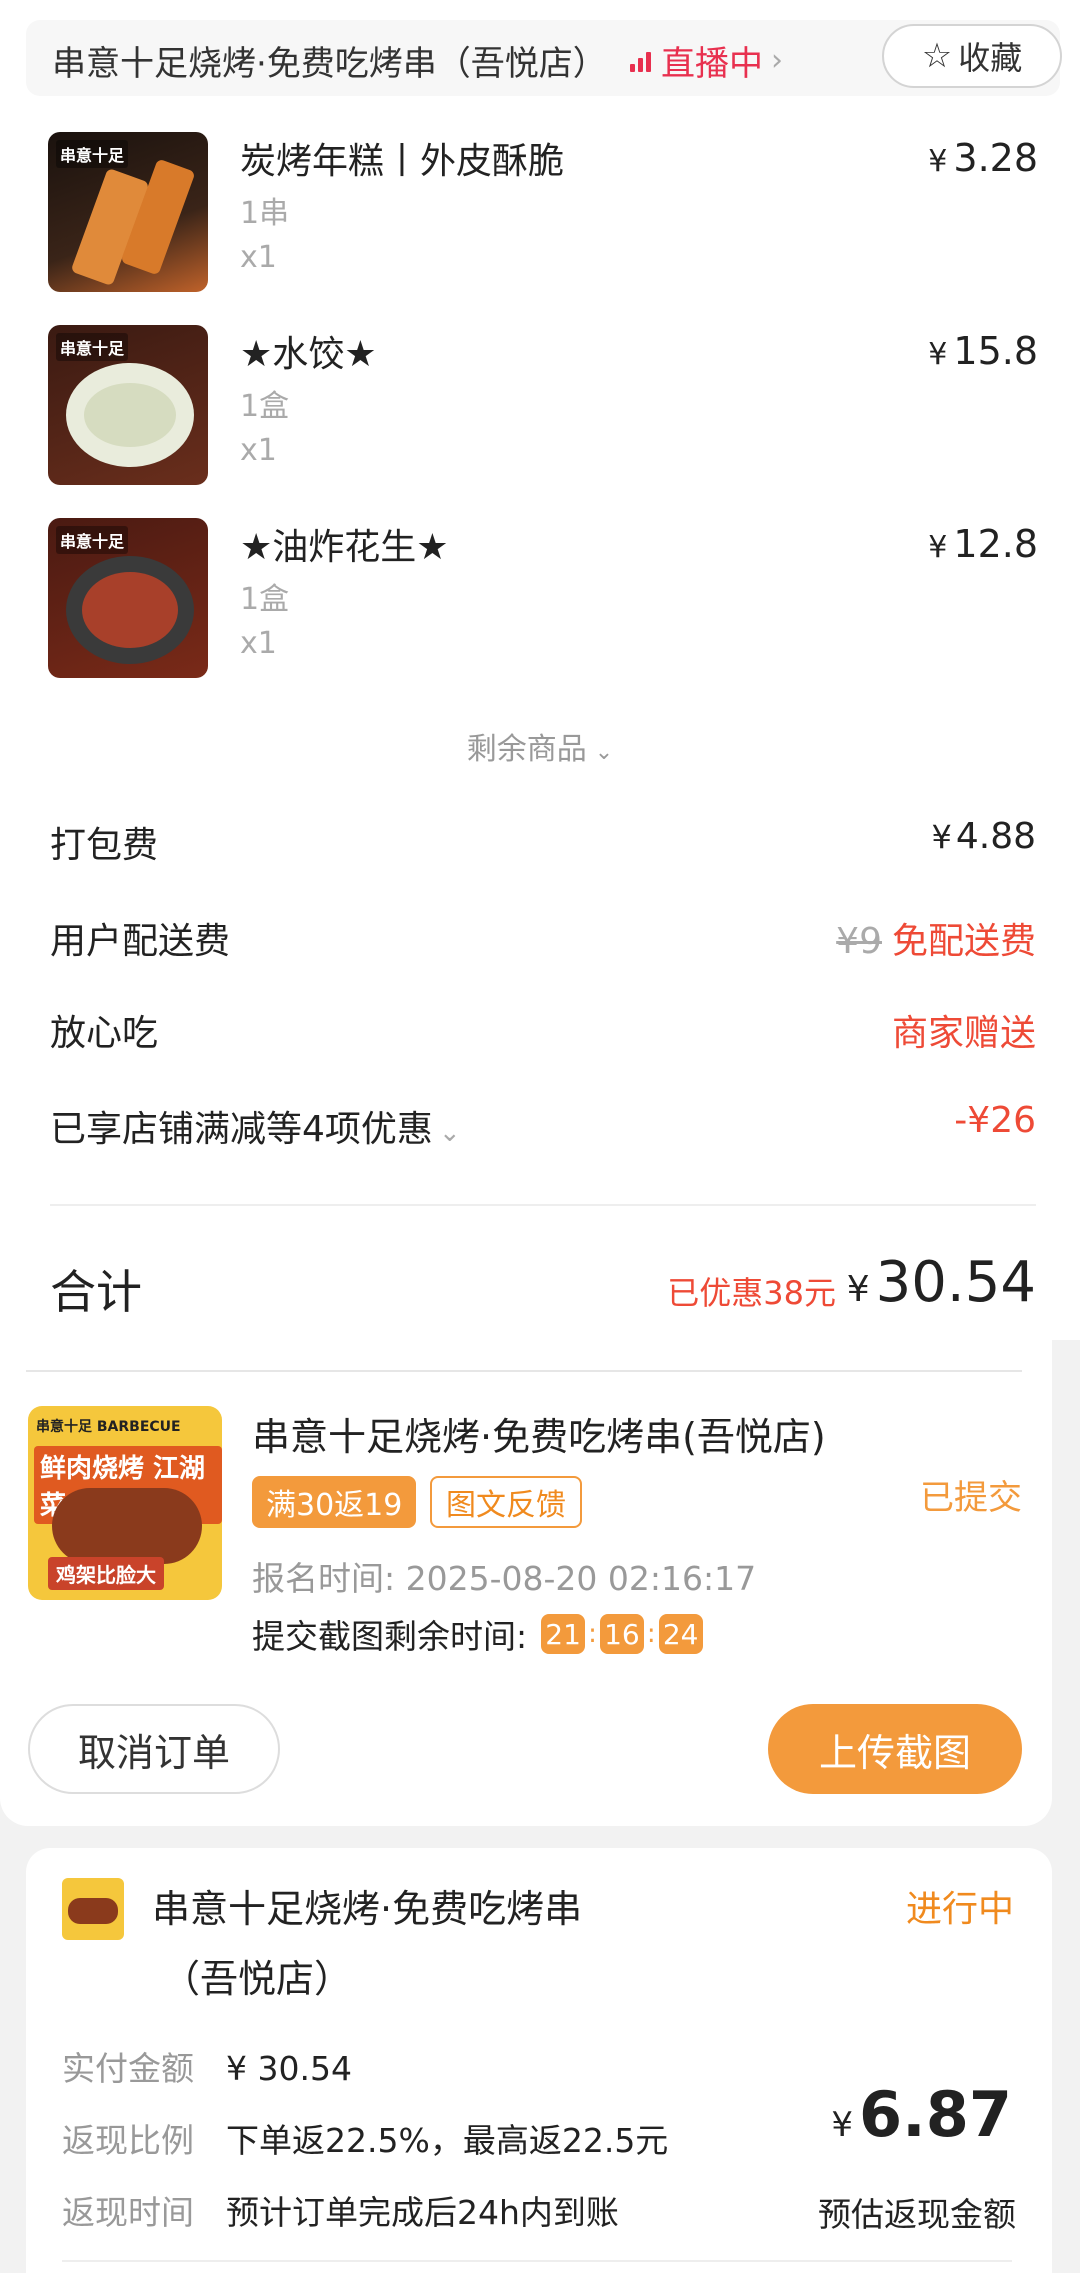 The width and height of the screenshot is (1080, 2273). I want to click on poster-text: 串意十足 BARBECUE, so click(108, 1427).